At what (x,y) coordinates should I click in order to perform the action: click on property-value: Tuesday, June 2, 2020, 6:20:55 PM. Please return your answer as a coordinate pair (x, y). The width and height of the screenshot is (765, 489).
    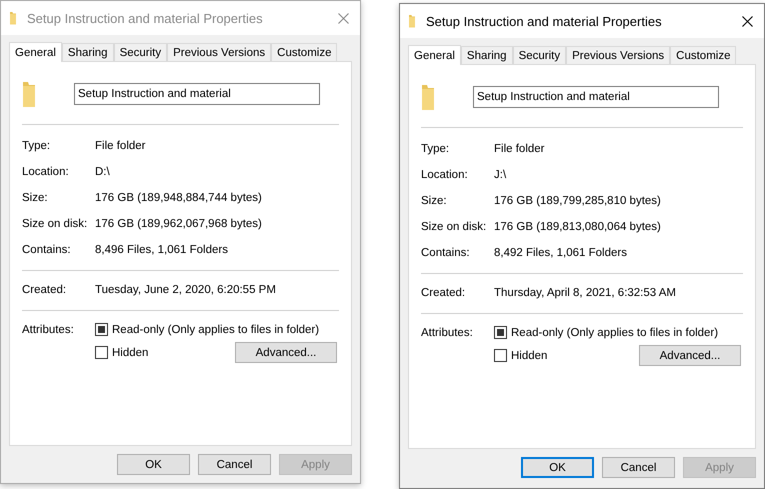
    Looking at the image, I should click on (185, 290).